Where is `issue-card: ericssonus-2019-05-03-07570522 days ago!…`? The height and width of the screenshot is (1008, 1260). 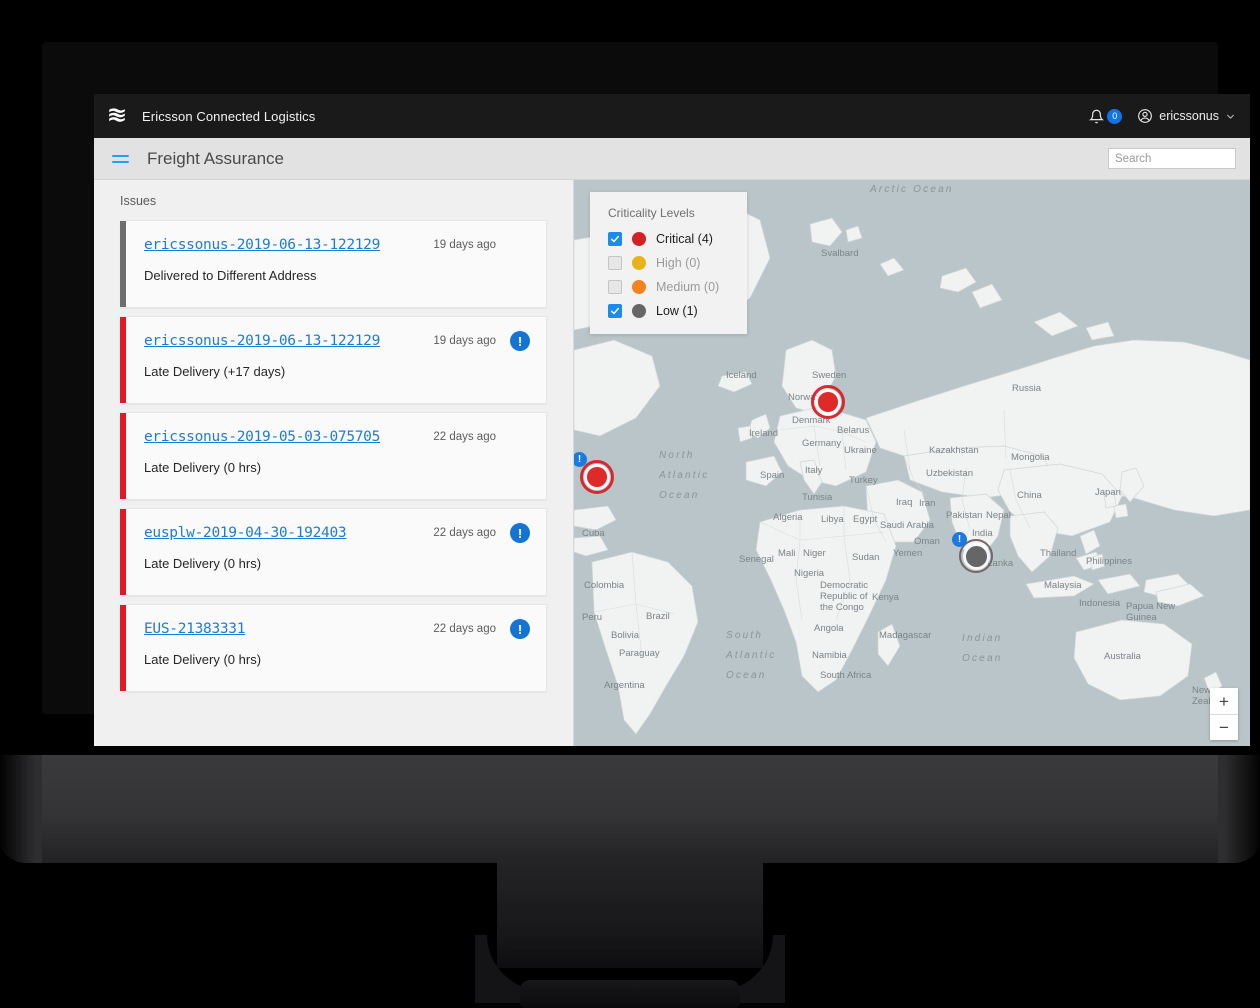
issue-card: ericssonus-2019-05-03-07570522 days ago!… is located at coordinates (333, 456).